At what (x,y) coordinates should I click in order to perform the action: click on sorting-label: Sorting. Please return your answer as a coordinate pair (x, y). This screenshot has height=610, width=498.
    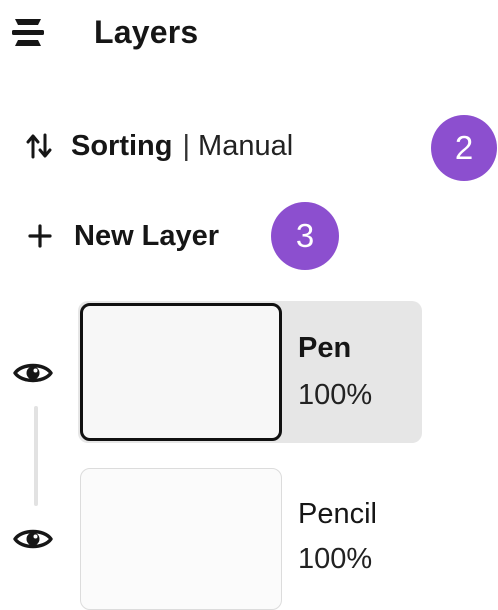
    Looking at the image, I should click on (122, 145).